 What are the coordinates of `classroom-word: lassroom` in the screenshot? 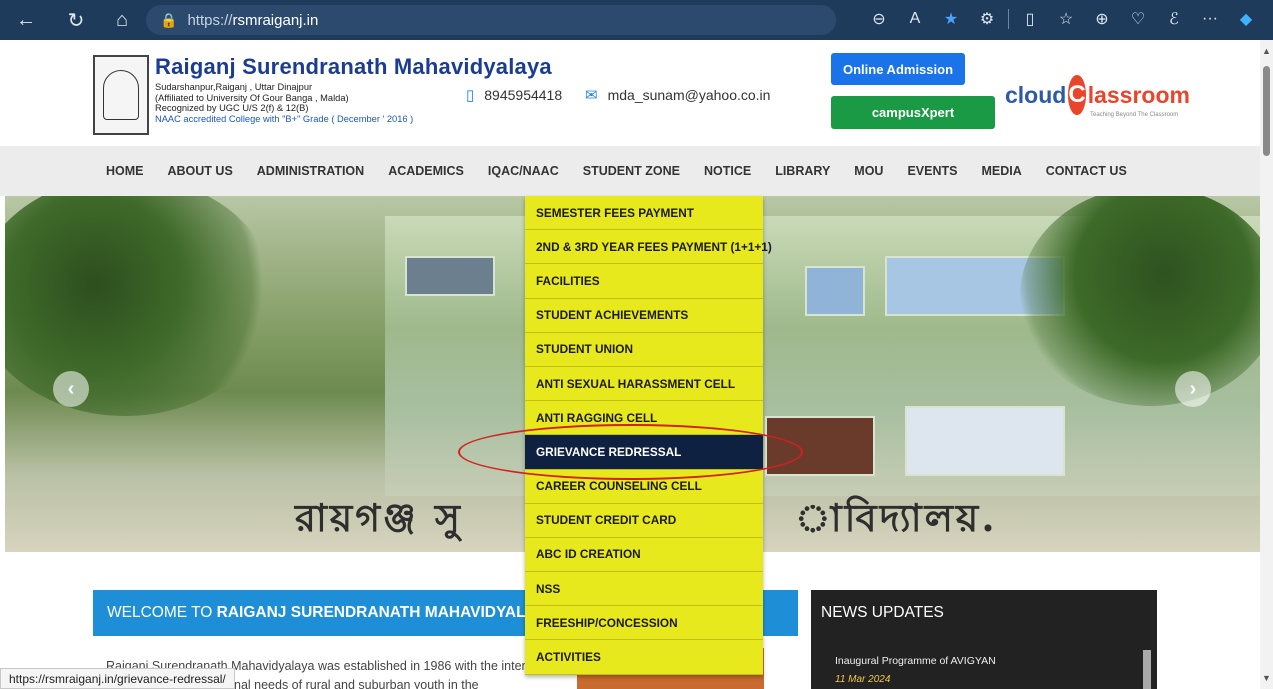 It's located at (1138, 94).